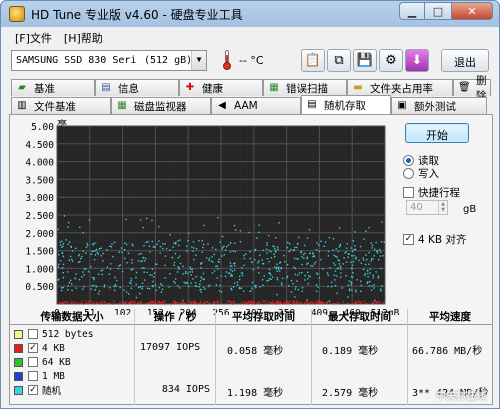  Describe the element at coordinates (391, 60) in the screenshot. I see `options-icon: ⚙` at that location.